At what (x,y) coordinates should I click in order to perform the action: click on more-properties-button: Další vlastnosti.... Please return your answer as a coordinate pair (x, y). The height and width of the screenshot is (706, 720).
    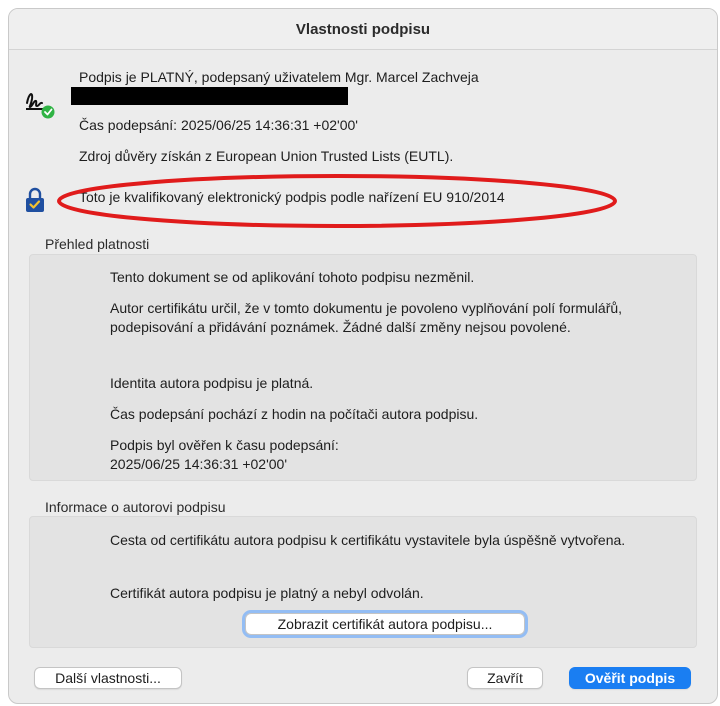
    Looking at the image, I should click on (108, 678).